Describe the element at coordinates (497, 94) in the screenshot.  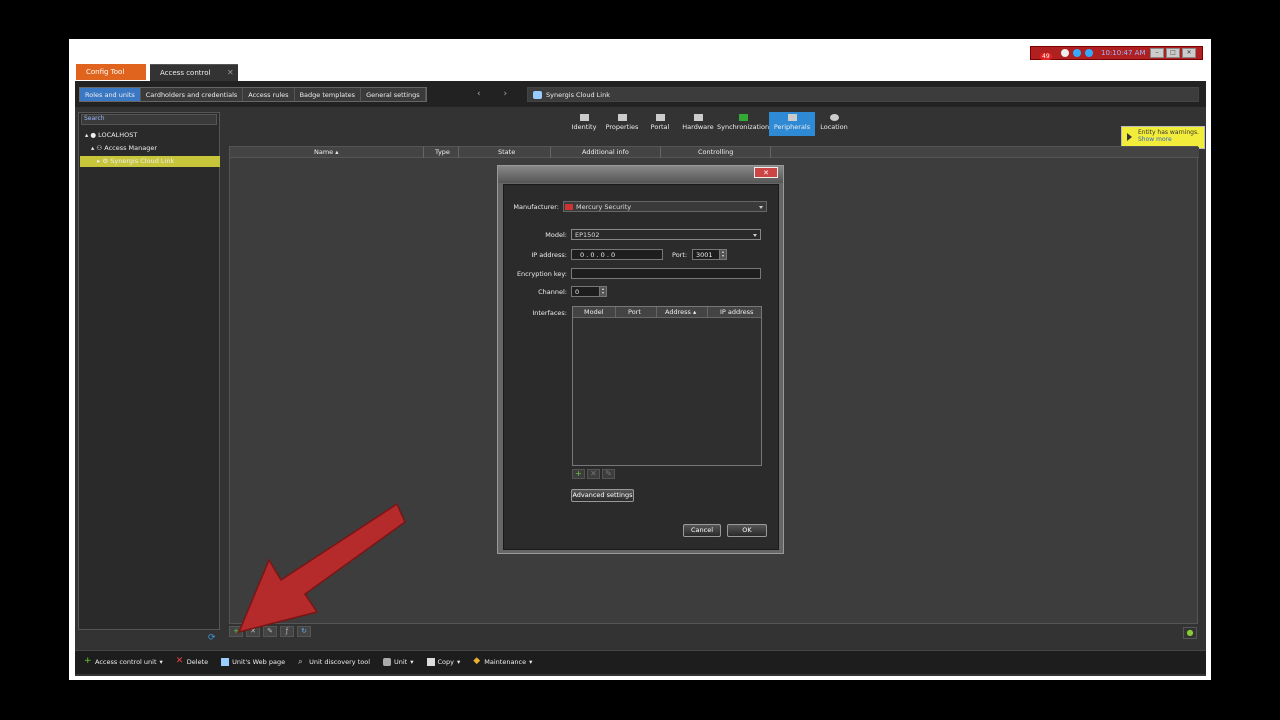
I see `history-arrows: ‹ ›` at that location.